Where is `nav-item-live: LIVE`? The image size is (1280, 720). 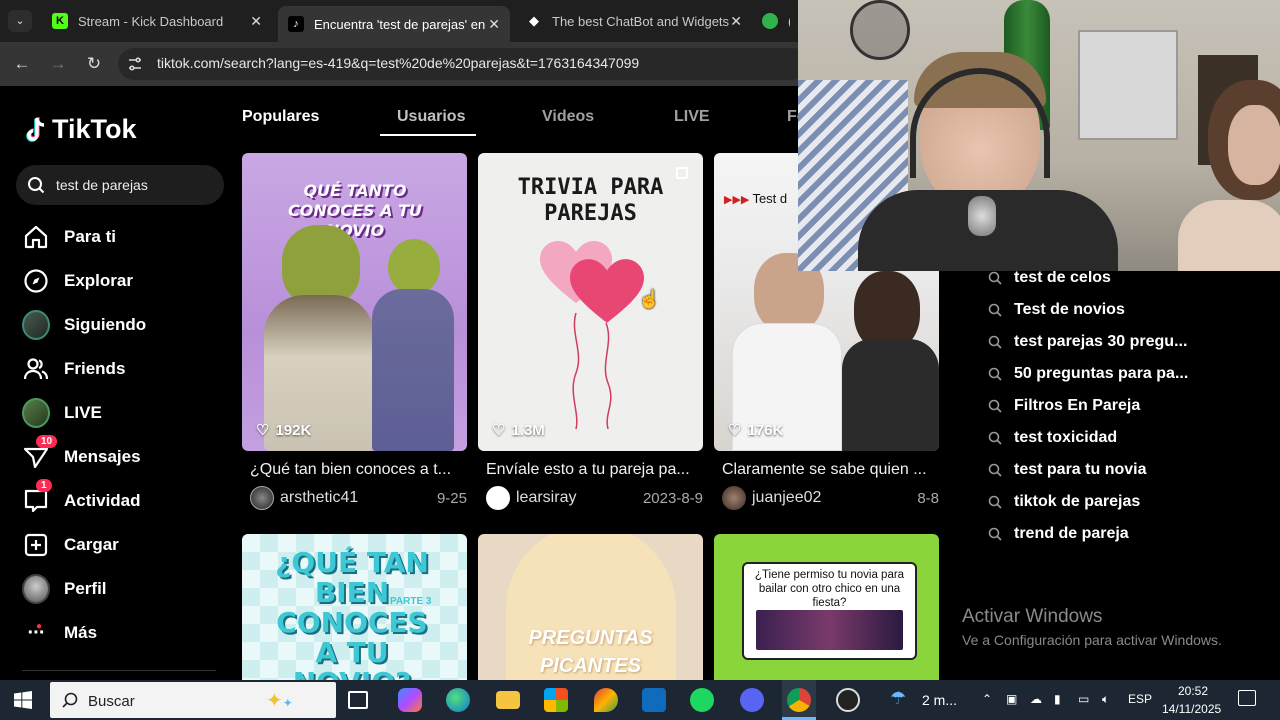 nav-item-live: LIVE is located at coordinates (62, 413).